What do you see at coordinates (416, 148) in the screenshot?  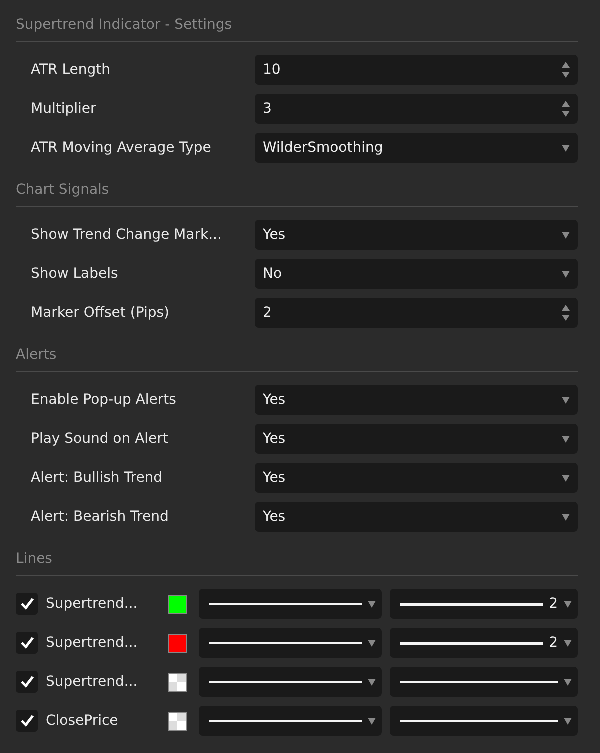 I see `dropdown: WilderSmoothing` at bounding box center [416, 148].